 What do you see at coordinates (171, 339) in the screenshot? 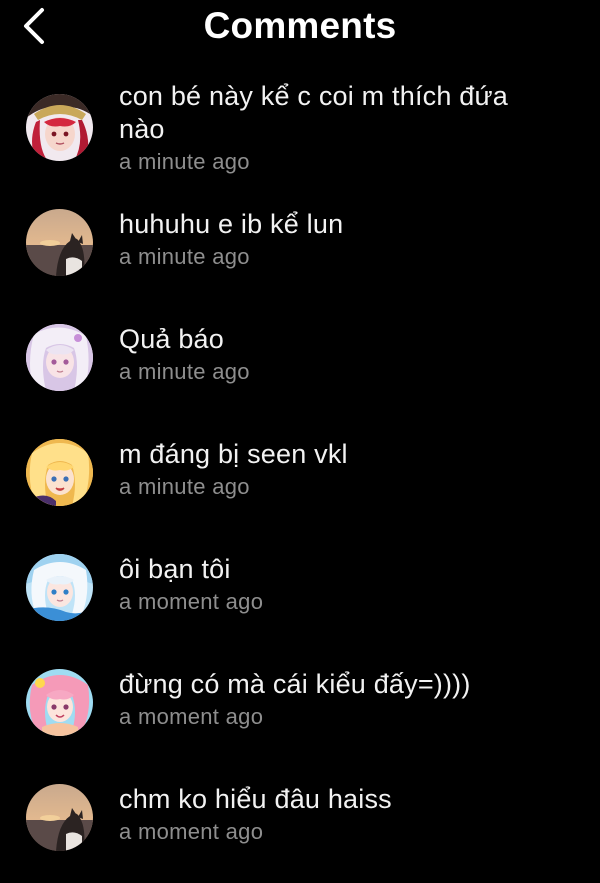
I see `comment-text: Quả báo` at bounding box center [171, 339].